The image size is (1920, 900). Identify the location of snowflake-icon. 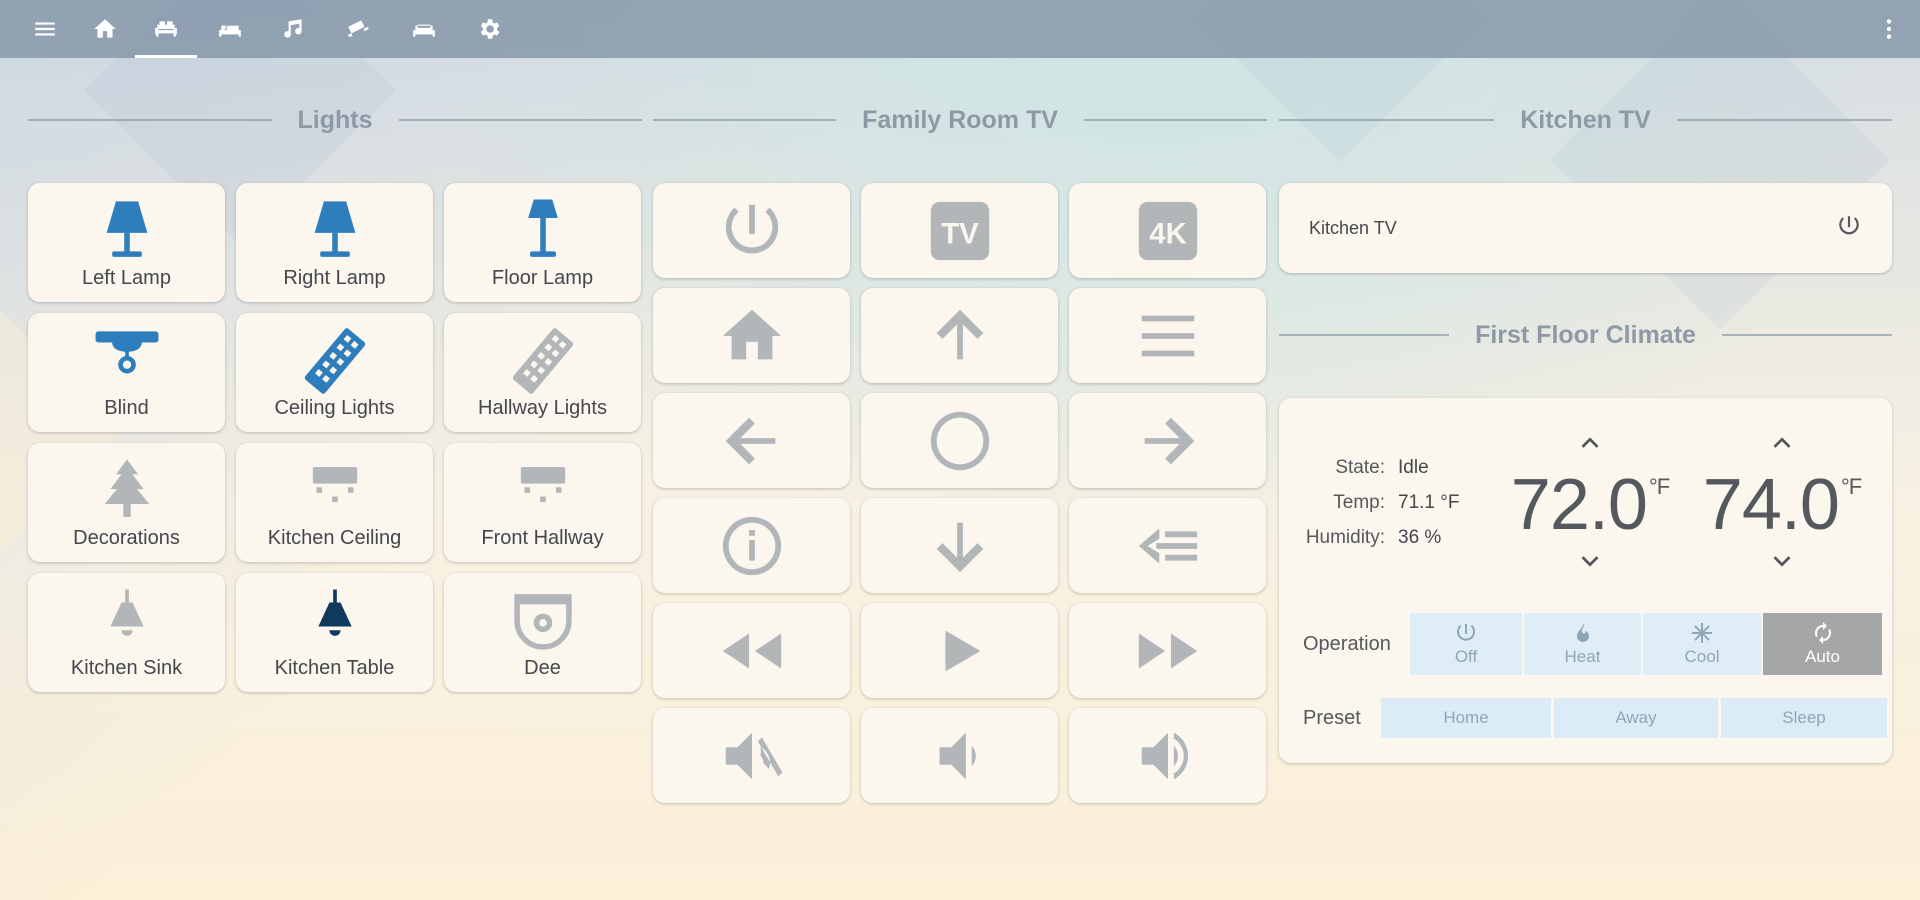
(1702, 633).